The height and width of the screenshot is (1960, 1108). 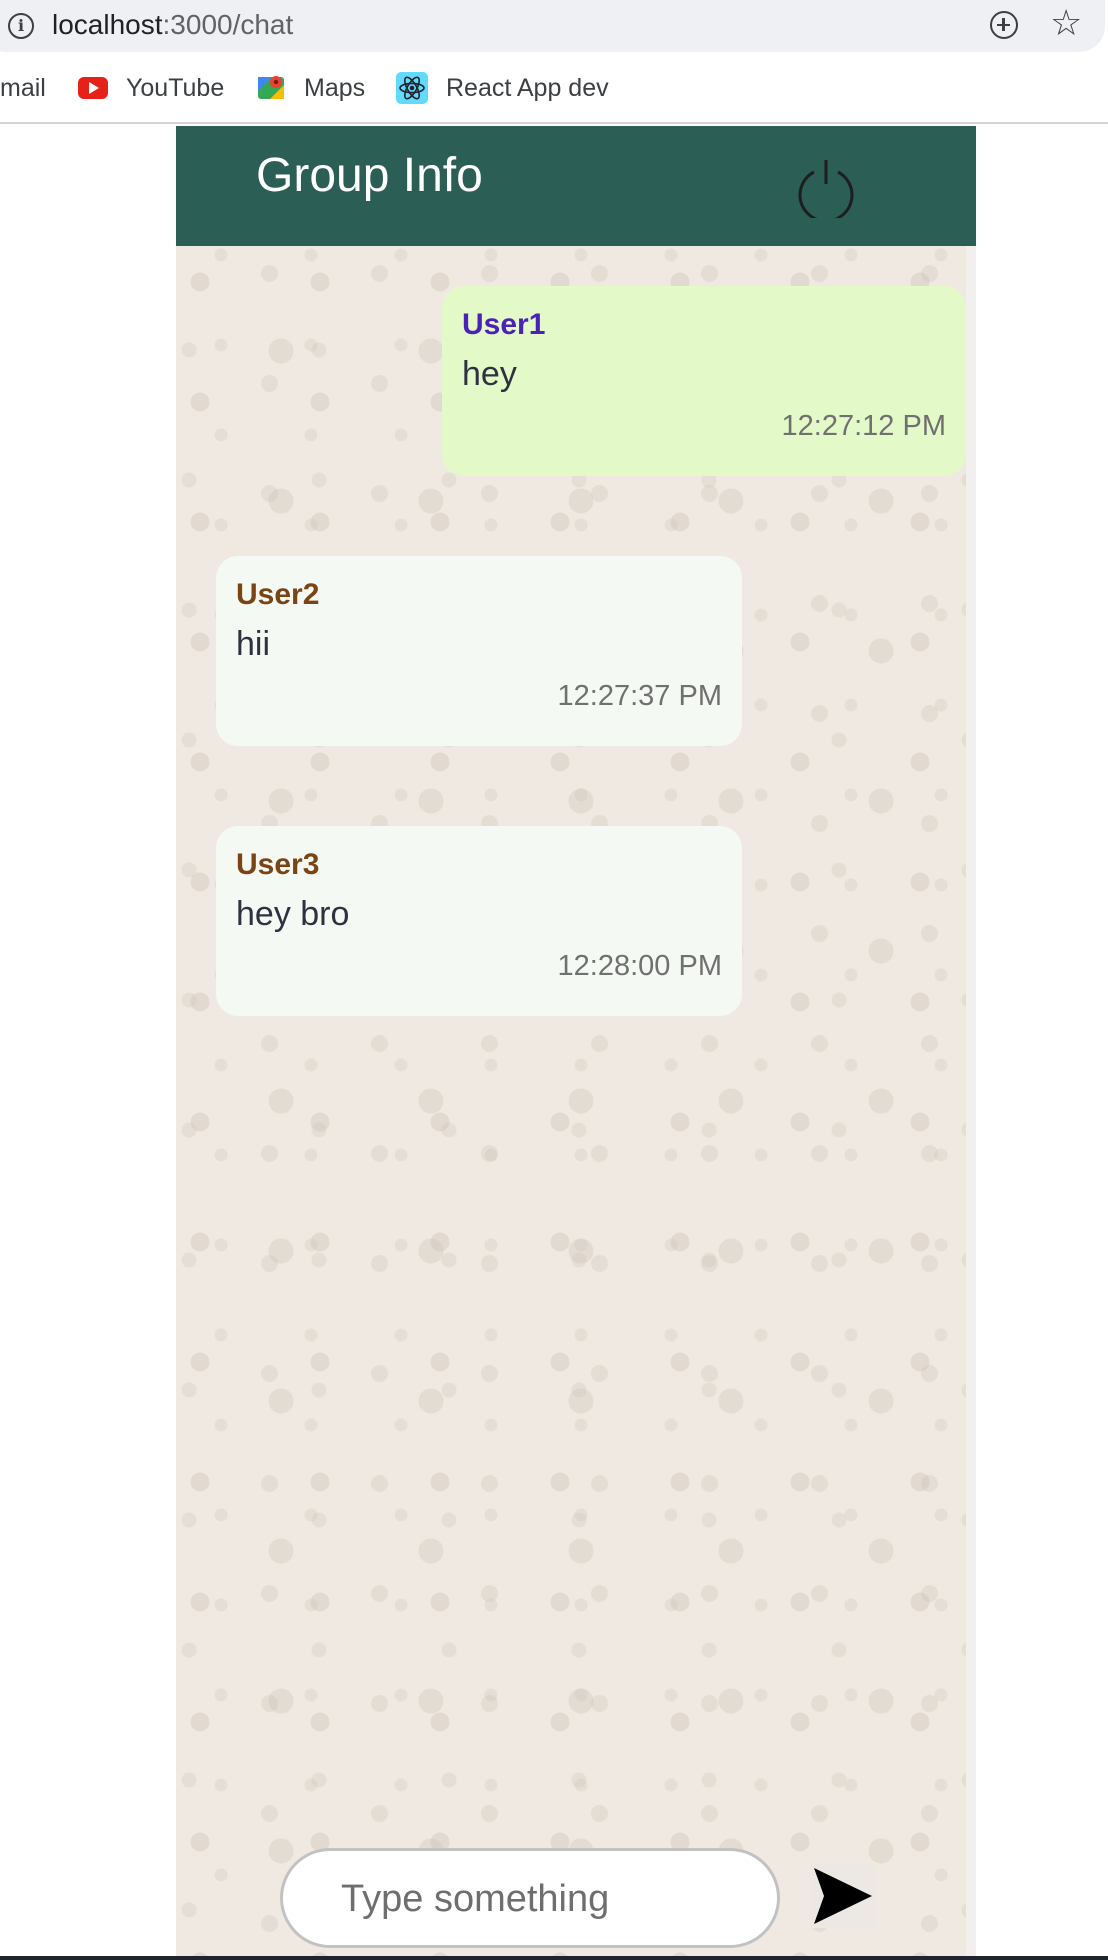 I want to click on url-path: :3000/chat, so click(x=228, y=24).